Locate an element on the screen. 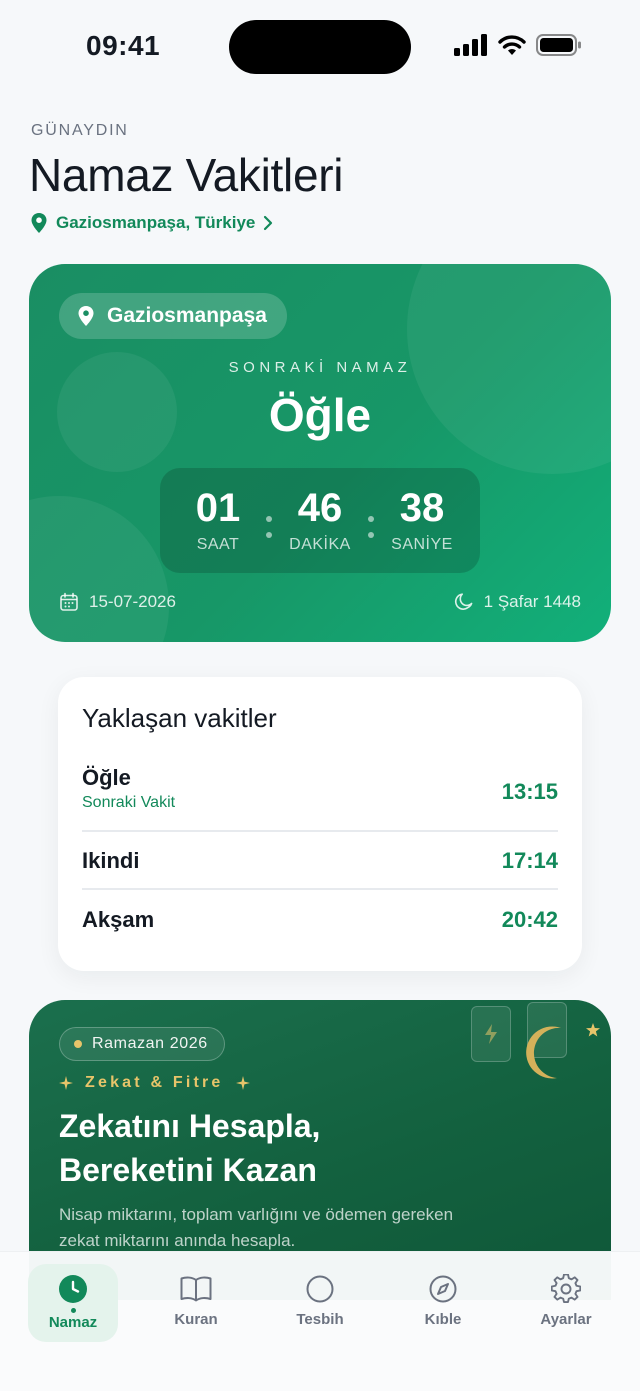  gregorian-date: 15-07-2026 is located at coordinates (117, 602).